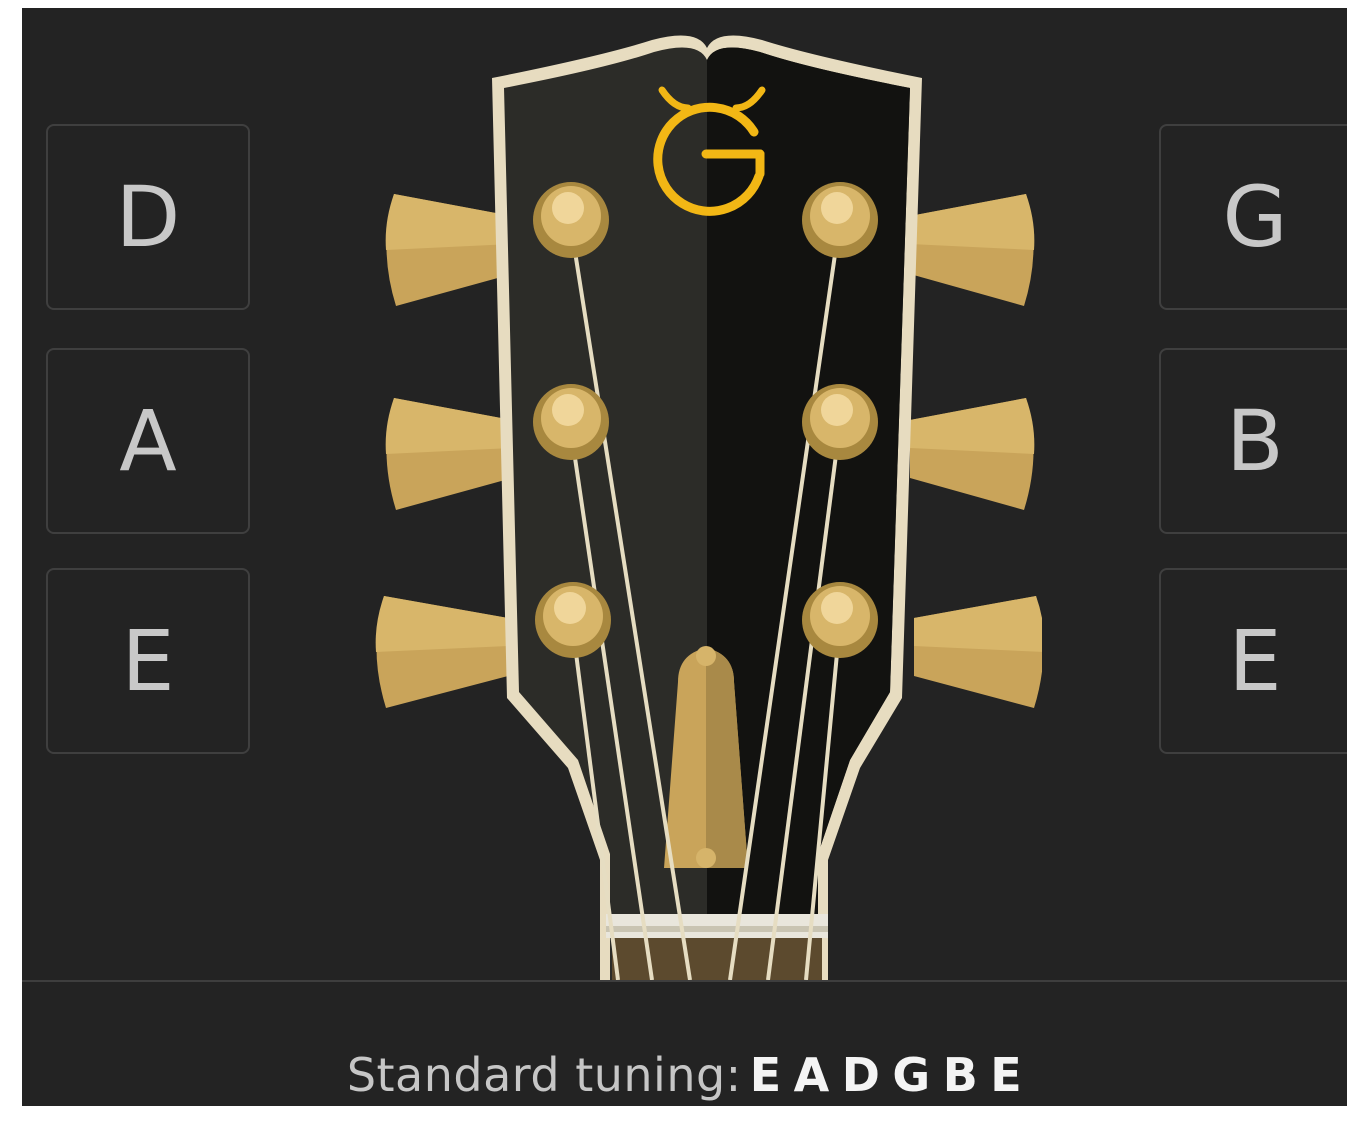 The height and width of the screenshot is (1134, 1347). I want to click on tuning-label: Standard tuning:, so click(544, 1075).